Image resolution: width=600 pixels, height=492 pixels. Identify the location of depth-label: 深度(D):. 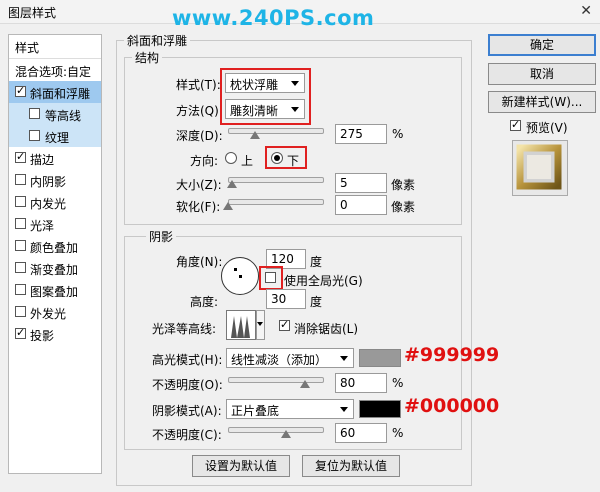
(199, 136).